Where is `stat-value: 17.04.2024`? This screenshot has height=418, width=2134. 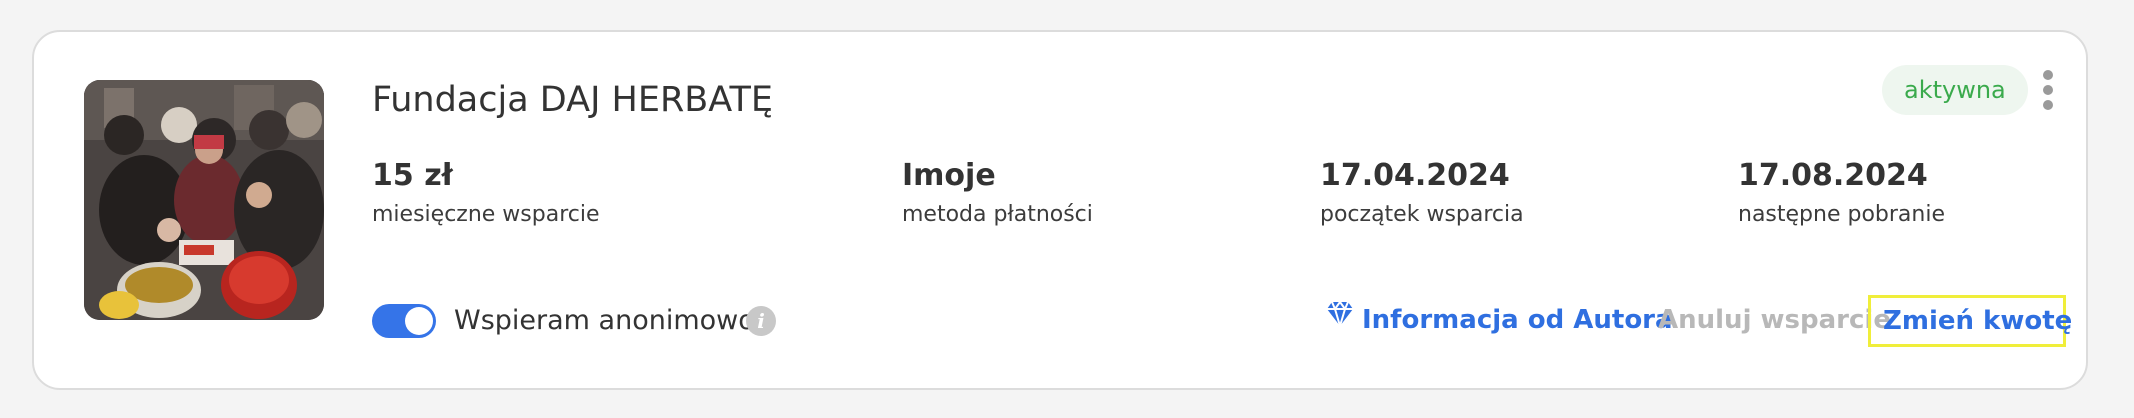
stat-value: 17.04.2024 is located at coordinates (1415, 175).